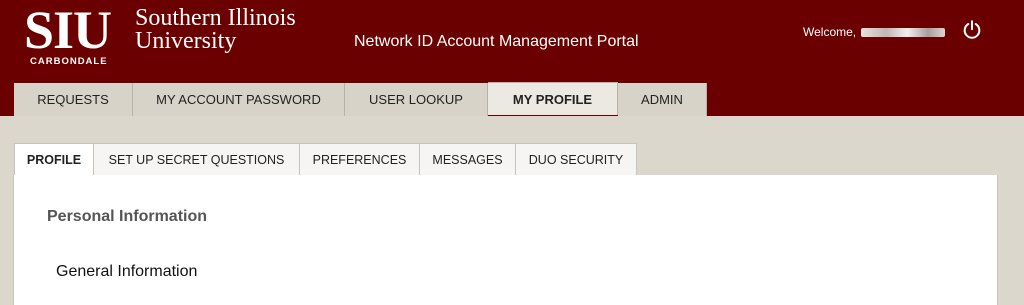 The height and width of the screenshot is (305, 1024). Describe the element at coordinates (54, 159) in the screenshot. I see `subtab-profile: PROFILE` at that location.